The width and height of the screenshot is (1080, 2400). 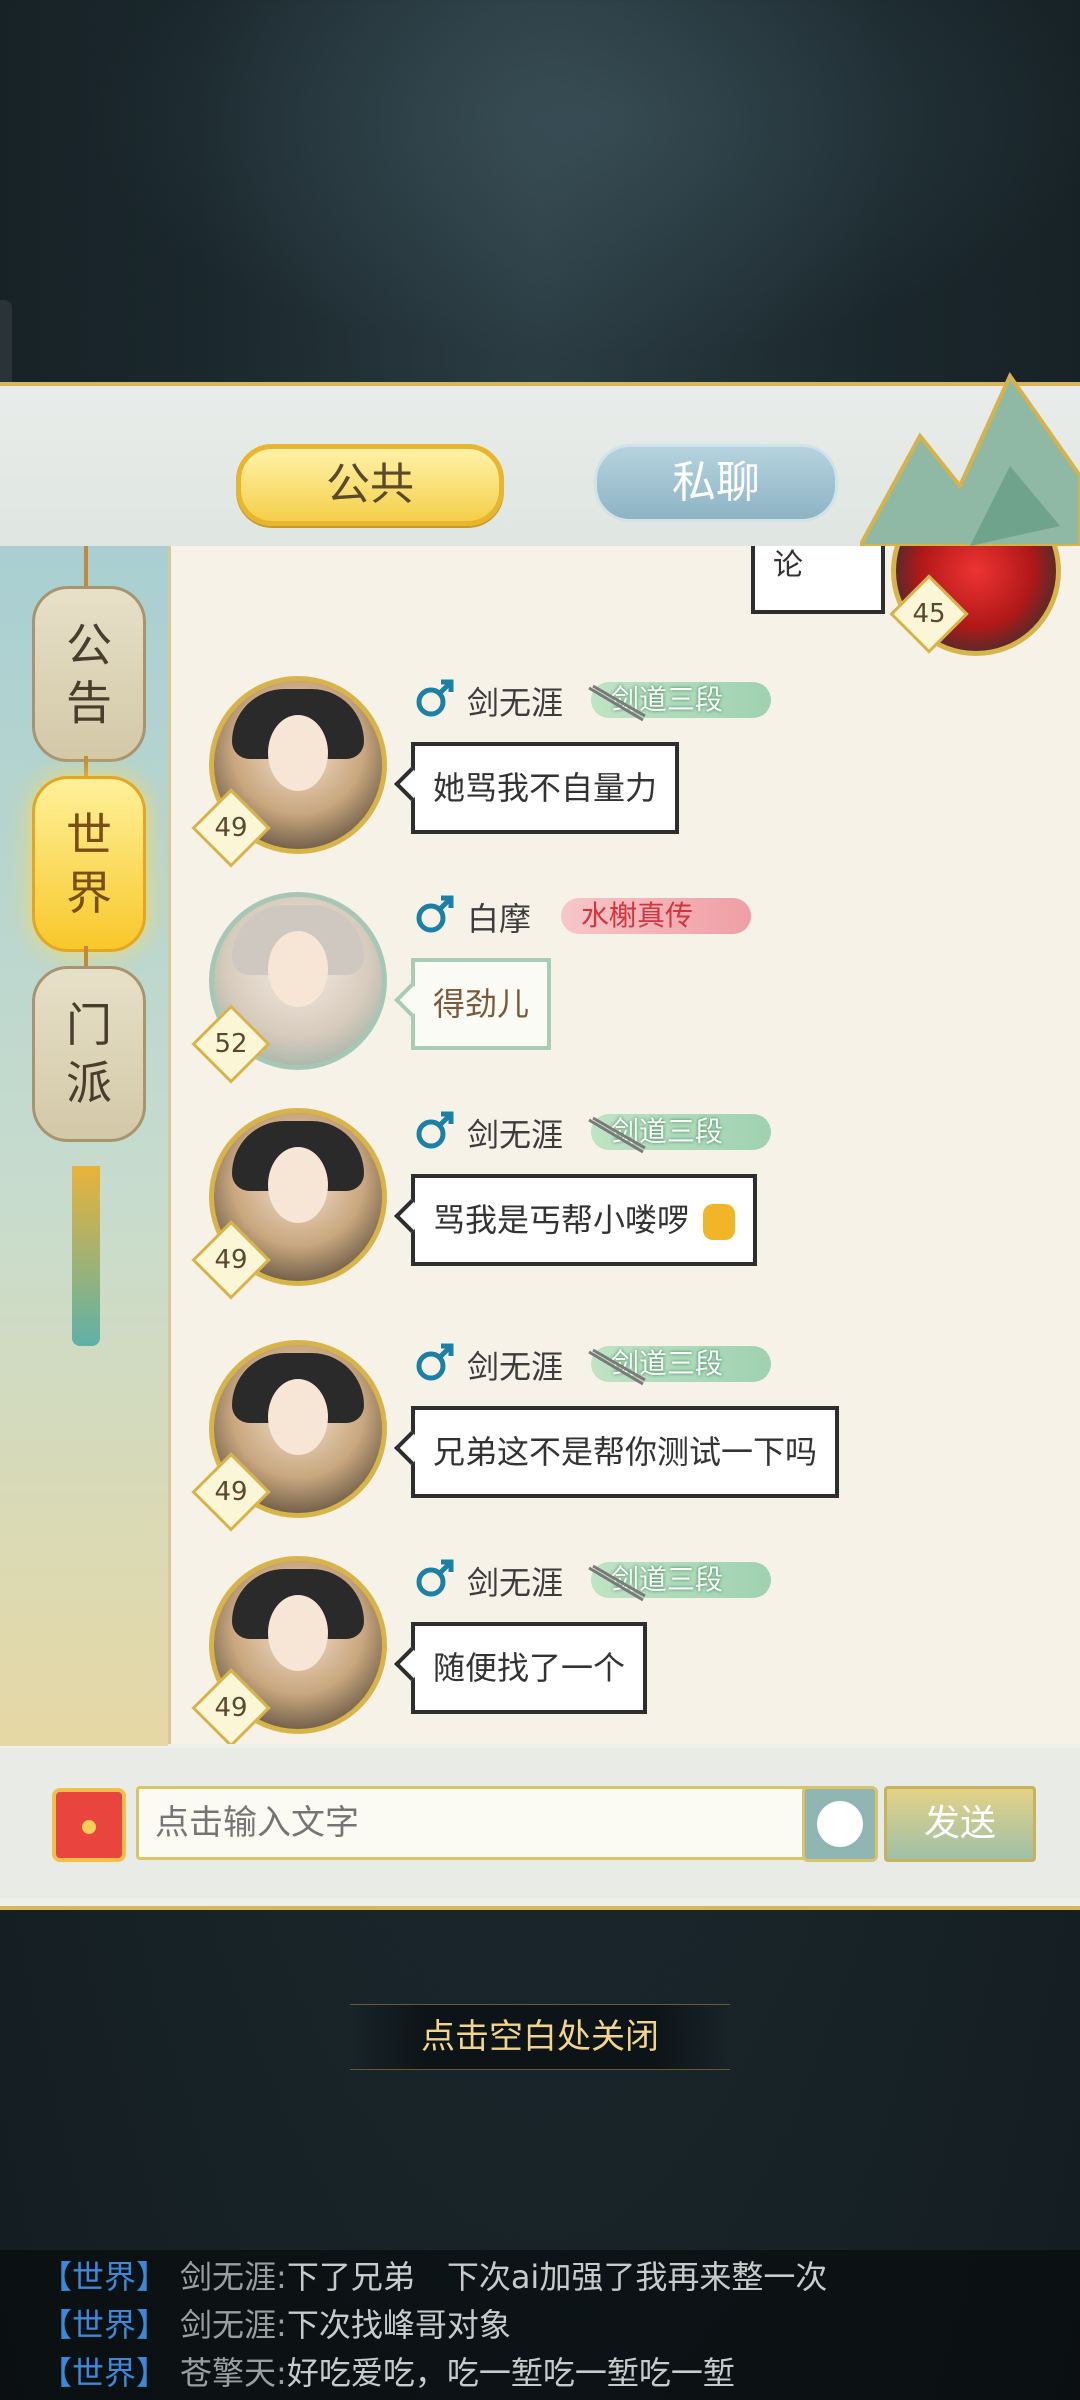 What do you see at coordinates (625, 988) in the screenshot?
I see `chat-message: 52 白摩 水榭真传 得劲儿` at bounding box center [625, 988].